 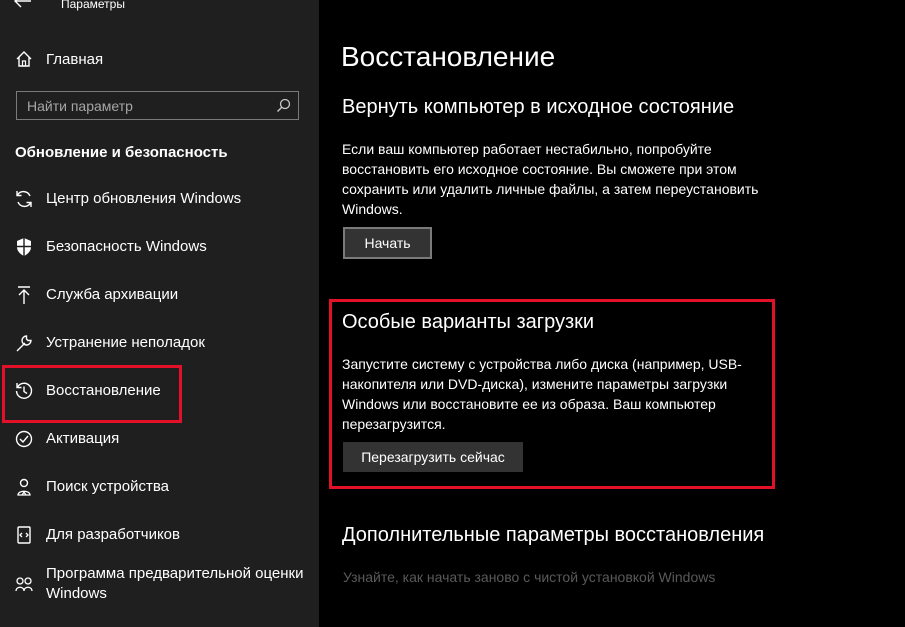 What do you see at coordinates (92, 394) in the screenshot?
I see `highlight-box-recovery` at bounding box center [92, 394].